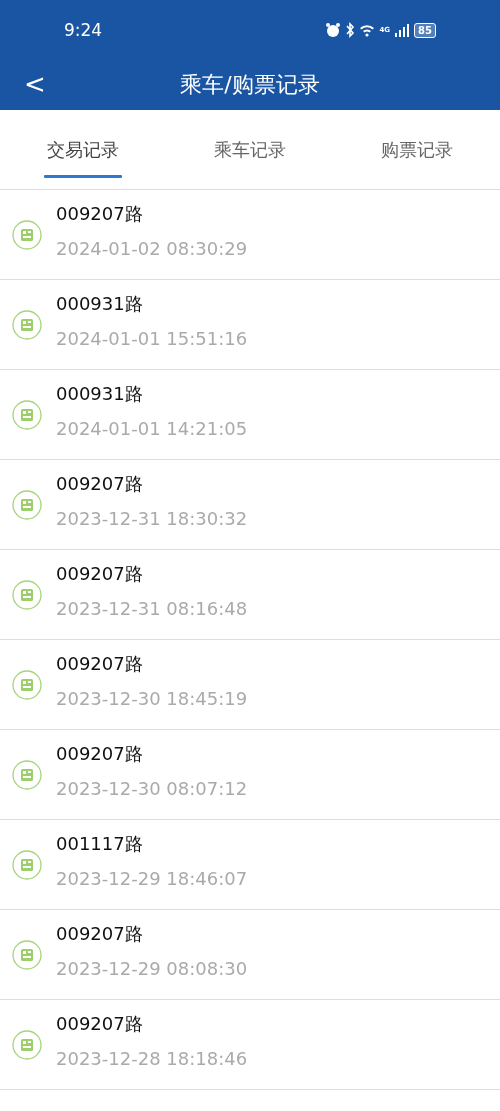 The height and width of the screenshot is (1111, 500). I want to click on record-time: 2024-01-01 15:51:16, so click(152, 338).